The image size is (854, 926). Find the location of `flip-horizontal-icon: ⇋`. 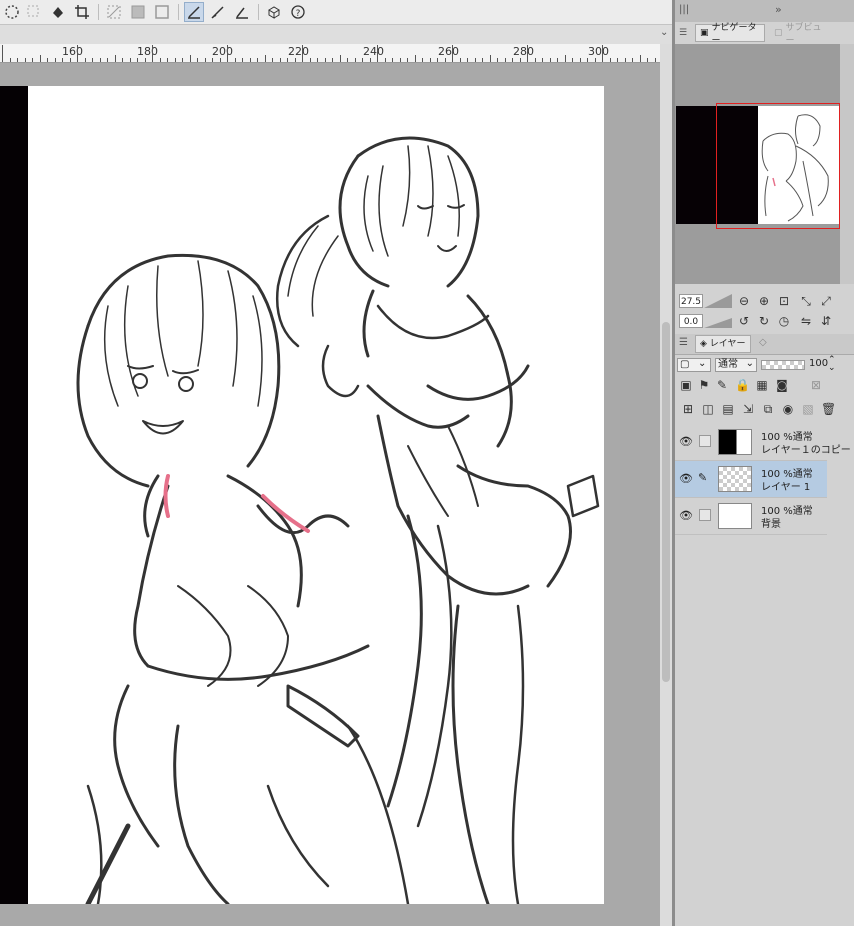

flip-horizontal-icon: ⇋ is located at coordinates (806, 321).